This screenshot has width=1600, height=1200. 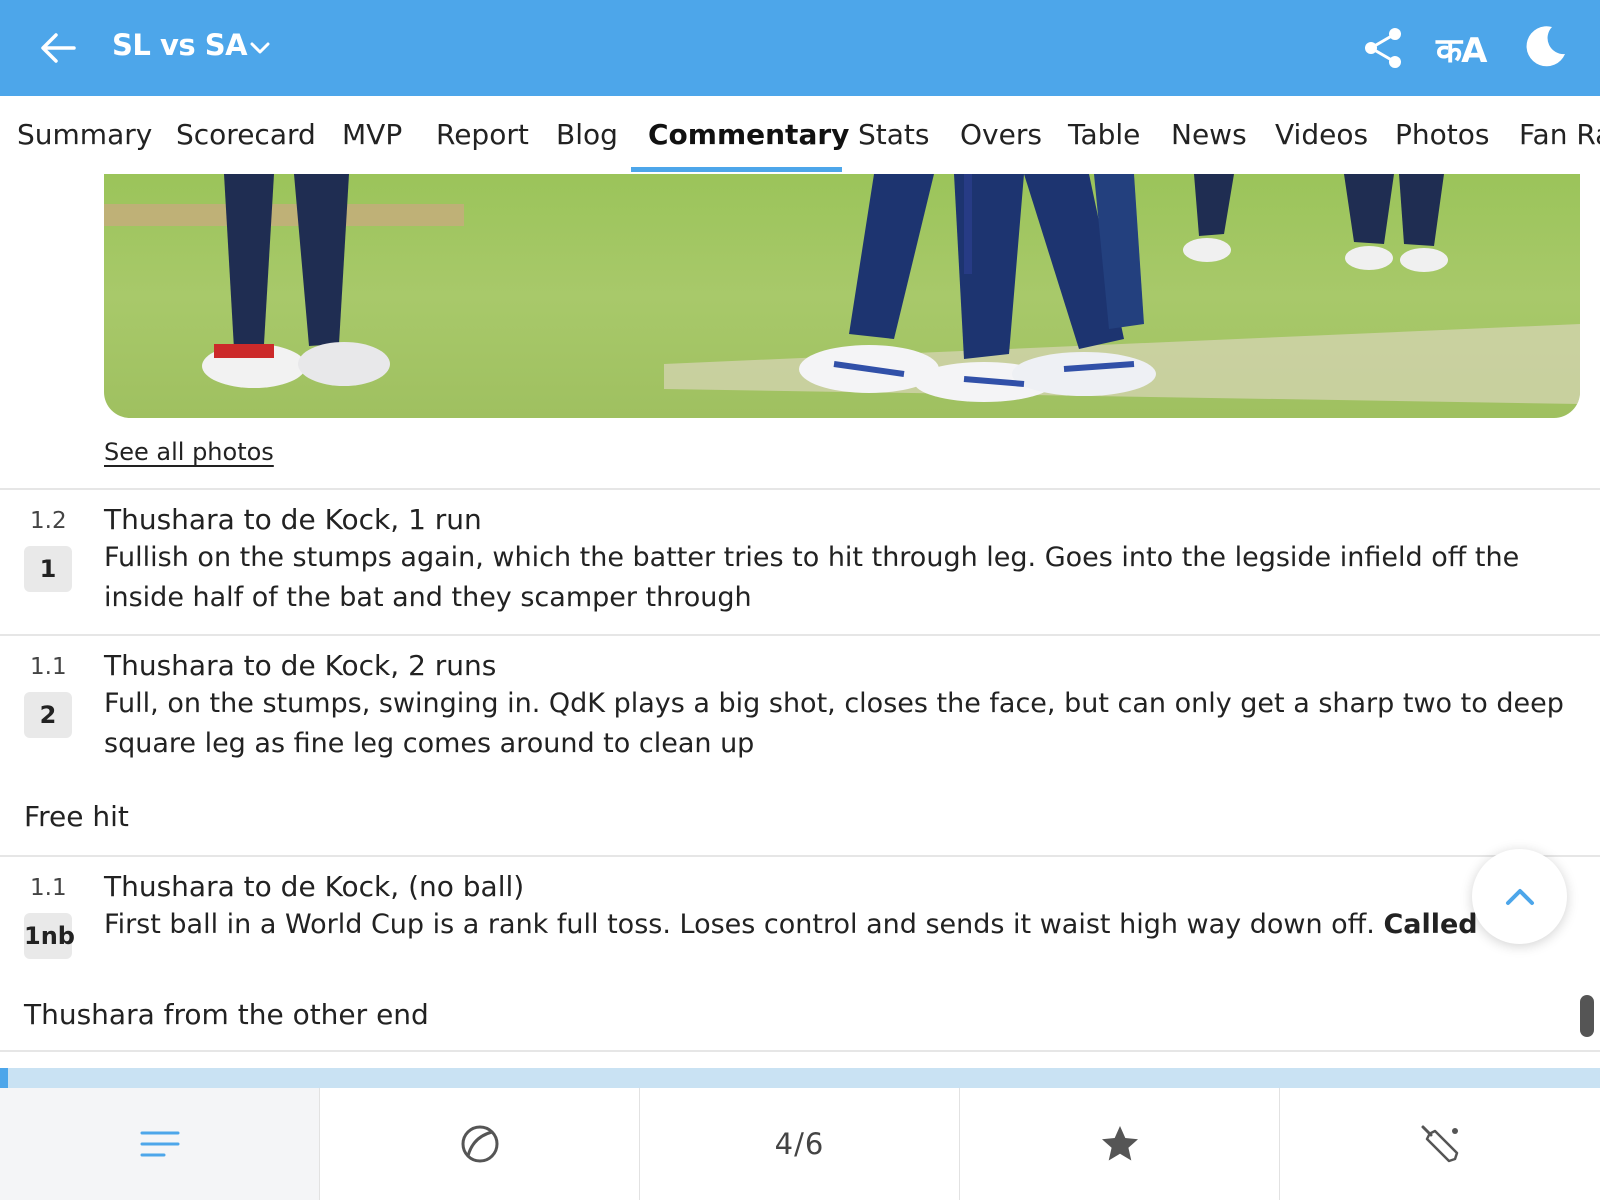 What do you see at coordinates (300, 665) in the screenshot?
I see `commentary-headline: Thushara to de Kock, 2 runs` at bounding box center [300, 665].